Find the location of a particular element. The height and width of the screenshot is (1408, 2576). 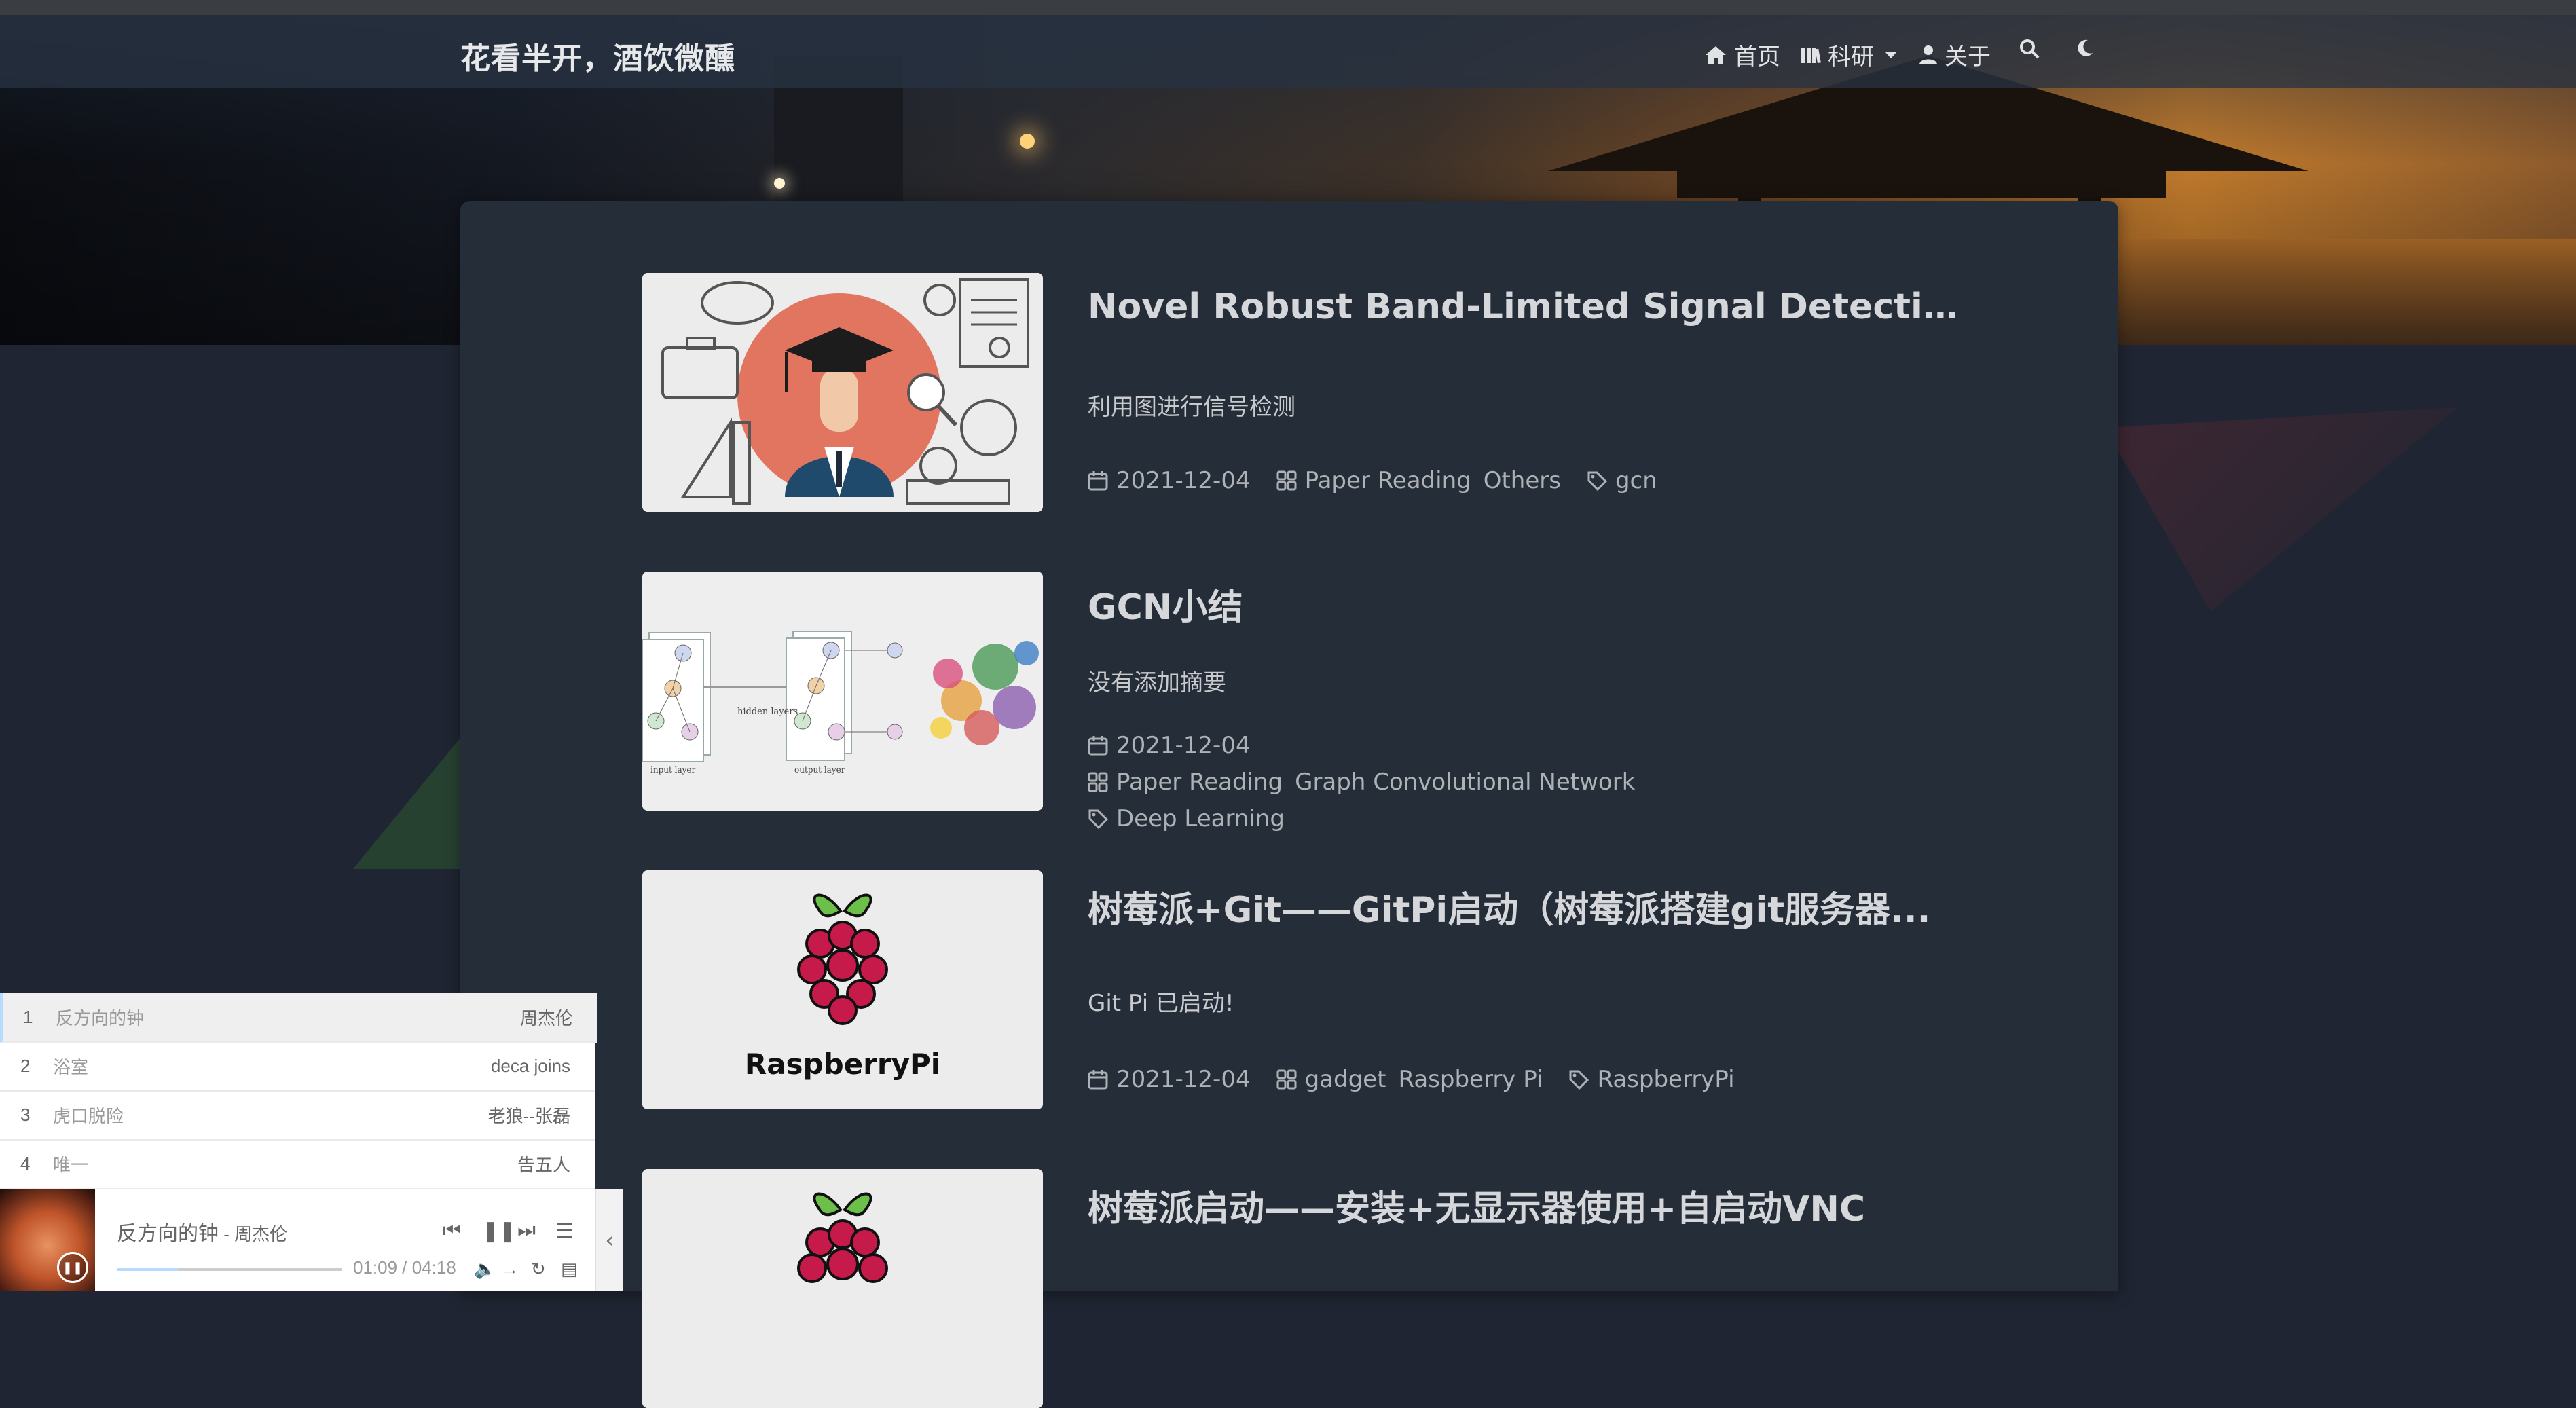

post-thumbnail-raspberrypi is located at coordinates (842, 1288).